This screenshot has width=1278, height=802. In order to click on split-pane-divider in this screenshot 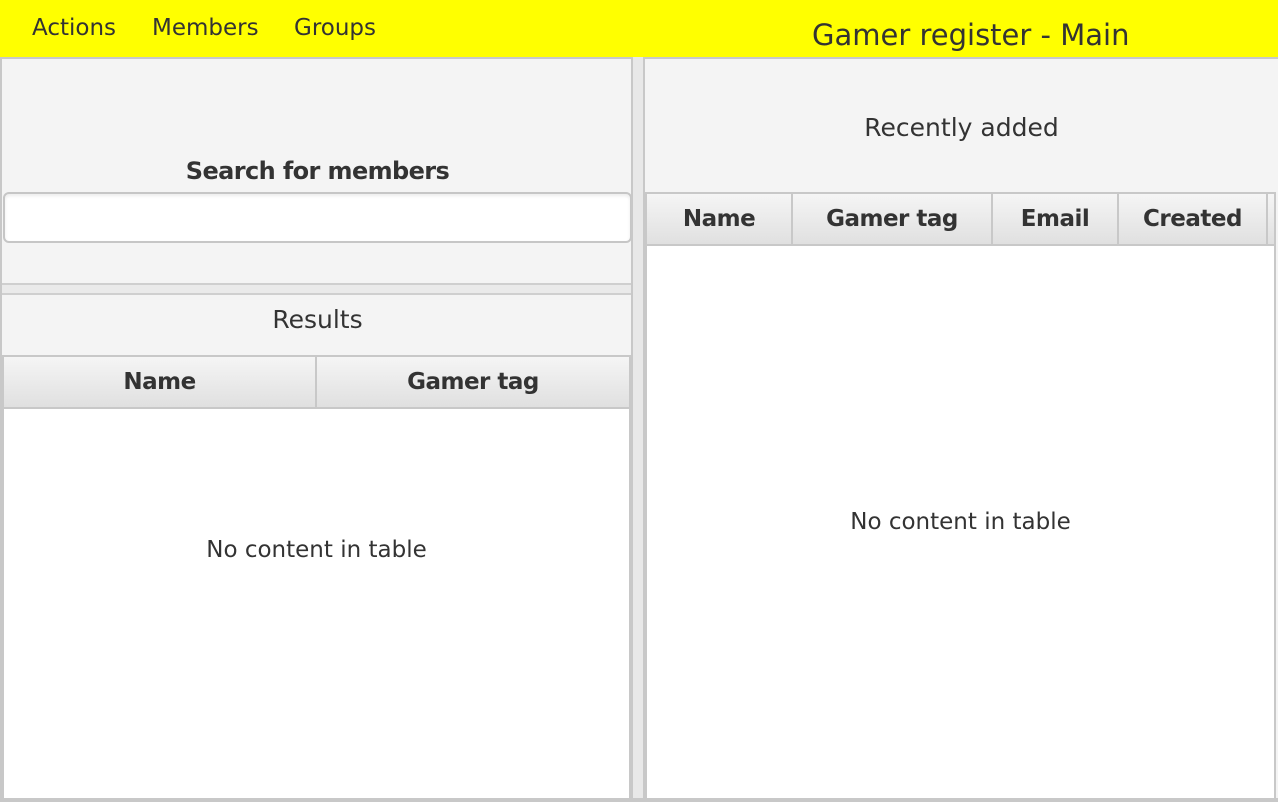, I will do `click(638, 429)`.